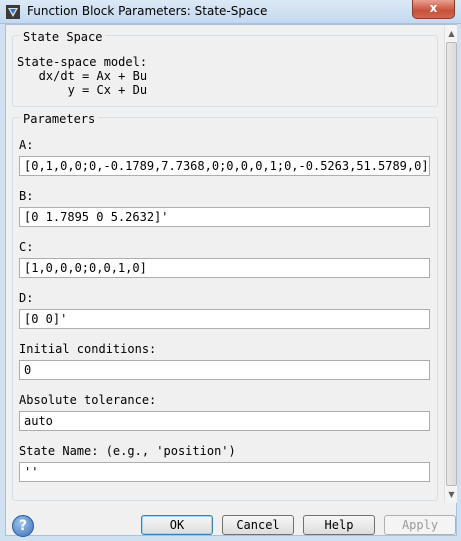 The height and width of the screenshot is (541, 461). What do you see at coordinates (26, 298) in the screenshot?
I see `param-label-d: D:` at bounding box center [26, 298].